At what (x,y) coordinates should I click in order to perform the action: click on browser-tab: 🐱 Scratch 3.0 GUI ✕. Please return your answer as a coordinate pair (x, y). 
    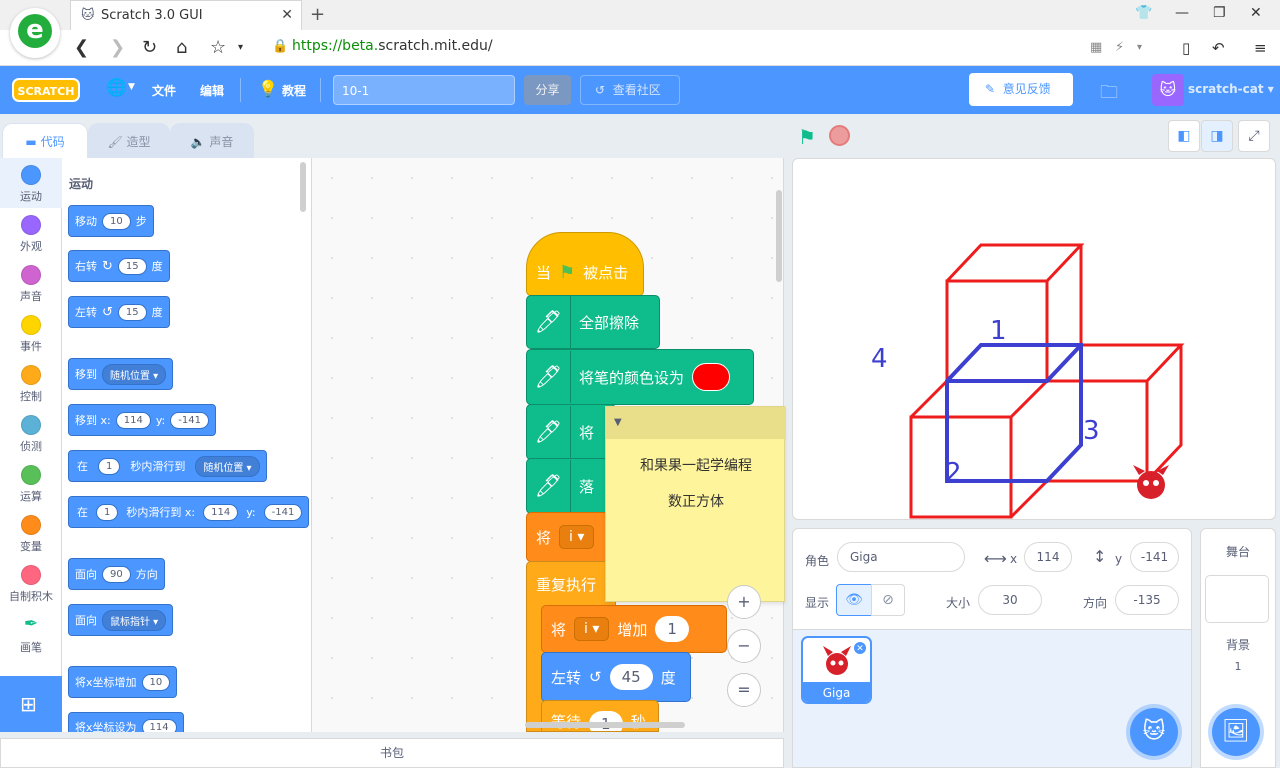
    Looking at the image, I should click on (186, 15).